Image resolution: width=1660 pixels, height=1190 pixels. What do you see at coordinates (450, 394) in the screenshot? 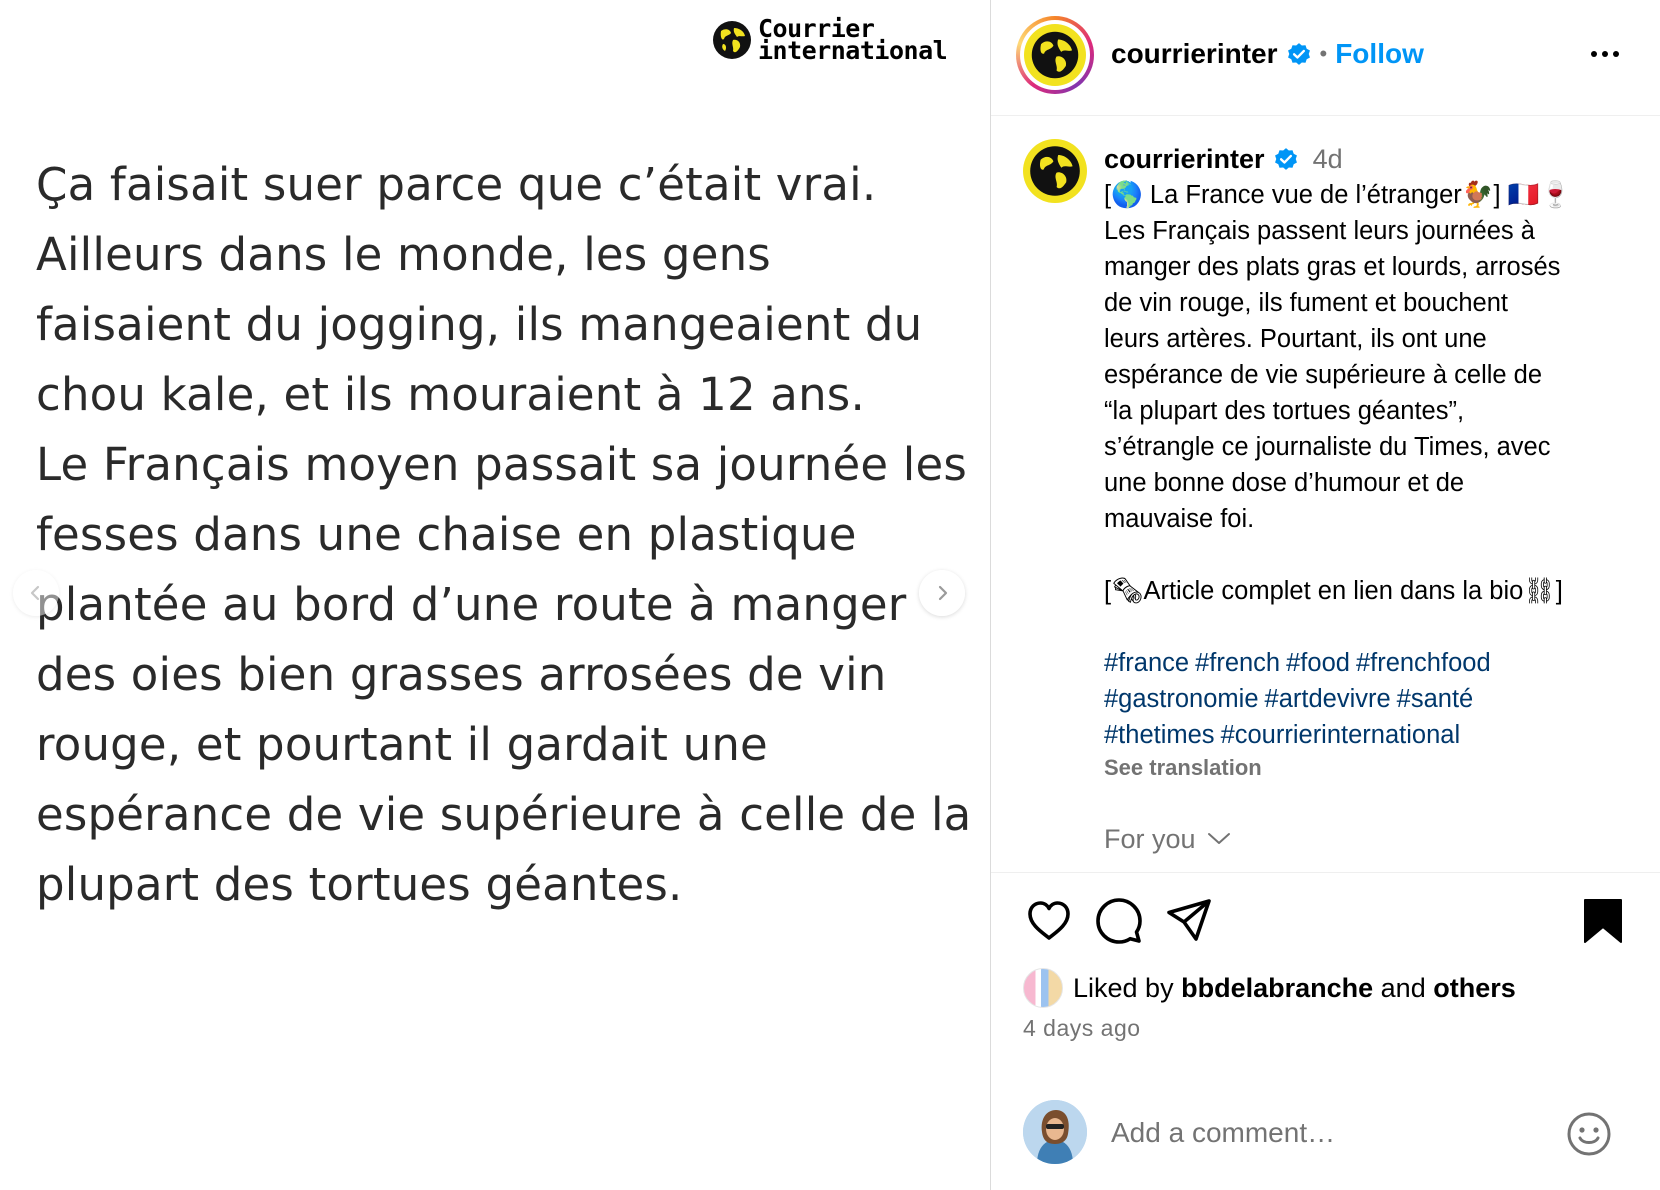
I see `quote-line: chou kale, et ils mouraient à 12 ans.` at bounding box center [450, 394].